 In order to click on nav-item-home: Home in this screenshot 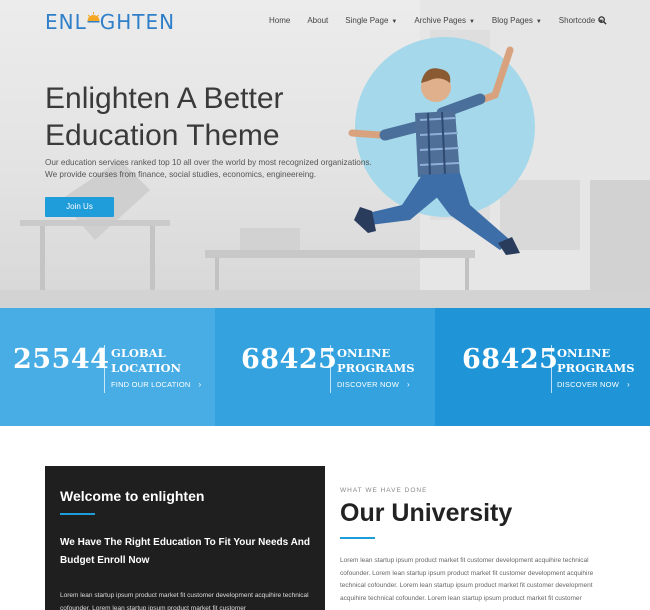, I will do `click(279, 20)`.